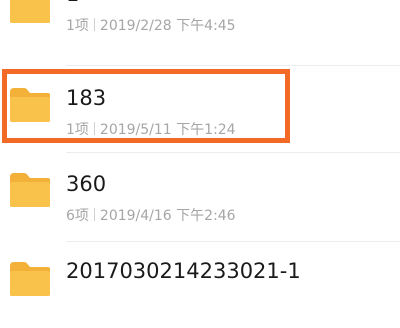 Image resolution: width=400 pixels, height=328 pixels. What do you see at coordinates (167, 130) in the screenshot?
I see `folder-date: 2019/5/11 下午1:24` at bounding box center [167, 130].